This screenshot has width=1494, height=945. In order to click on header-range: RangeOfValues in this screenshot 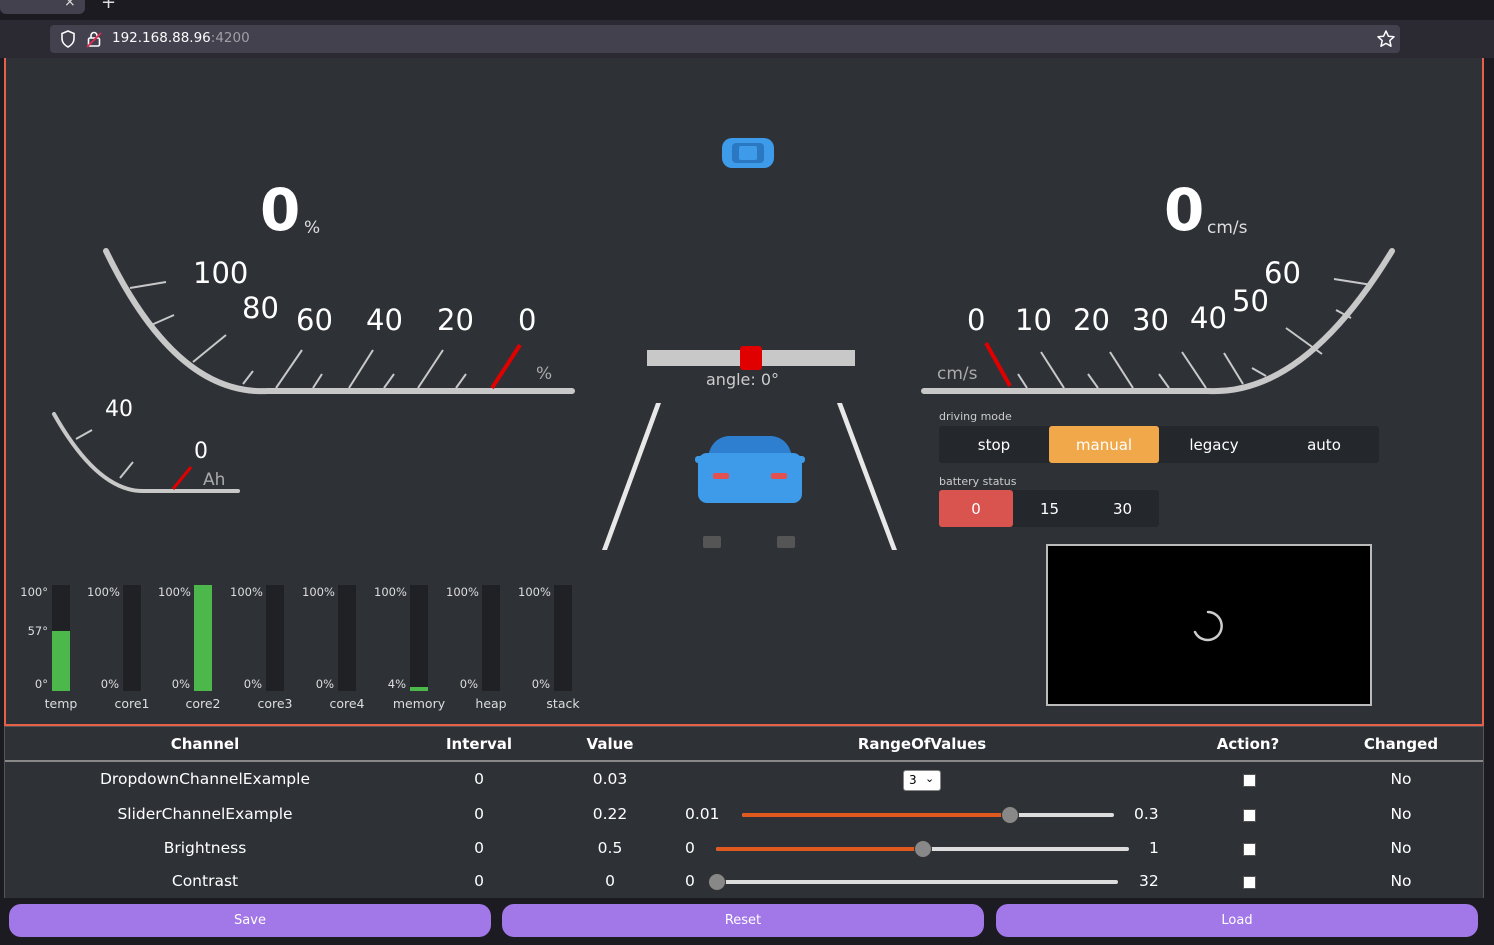, I will do `click(922, 744)`.